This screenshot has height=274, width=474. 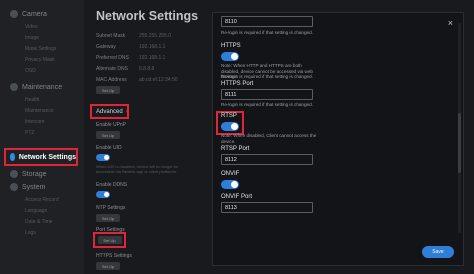 What do you see at coordinates (111, 208) in the screenshot?
I see `ntp-settings-label: NTP Settings` at bounding box center [111, 208].